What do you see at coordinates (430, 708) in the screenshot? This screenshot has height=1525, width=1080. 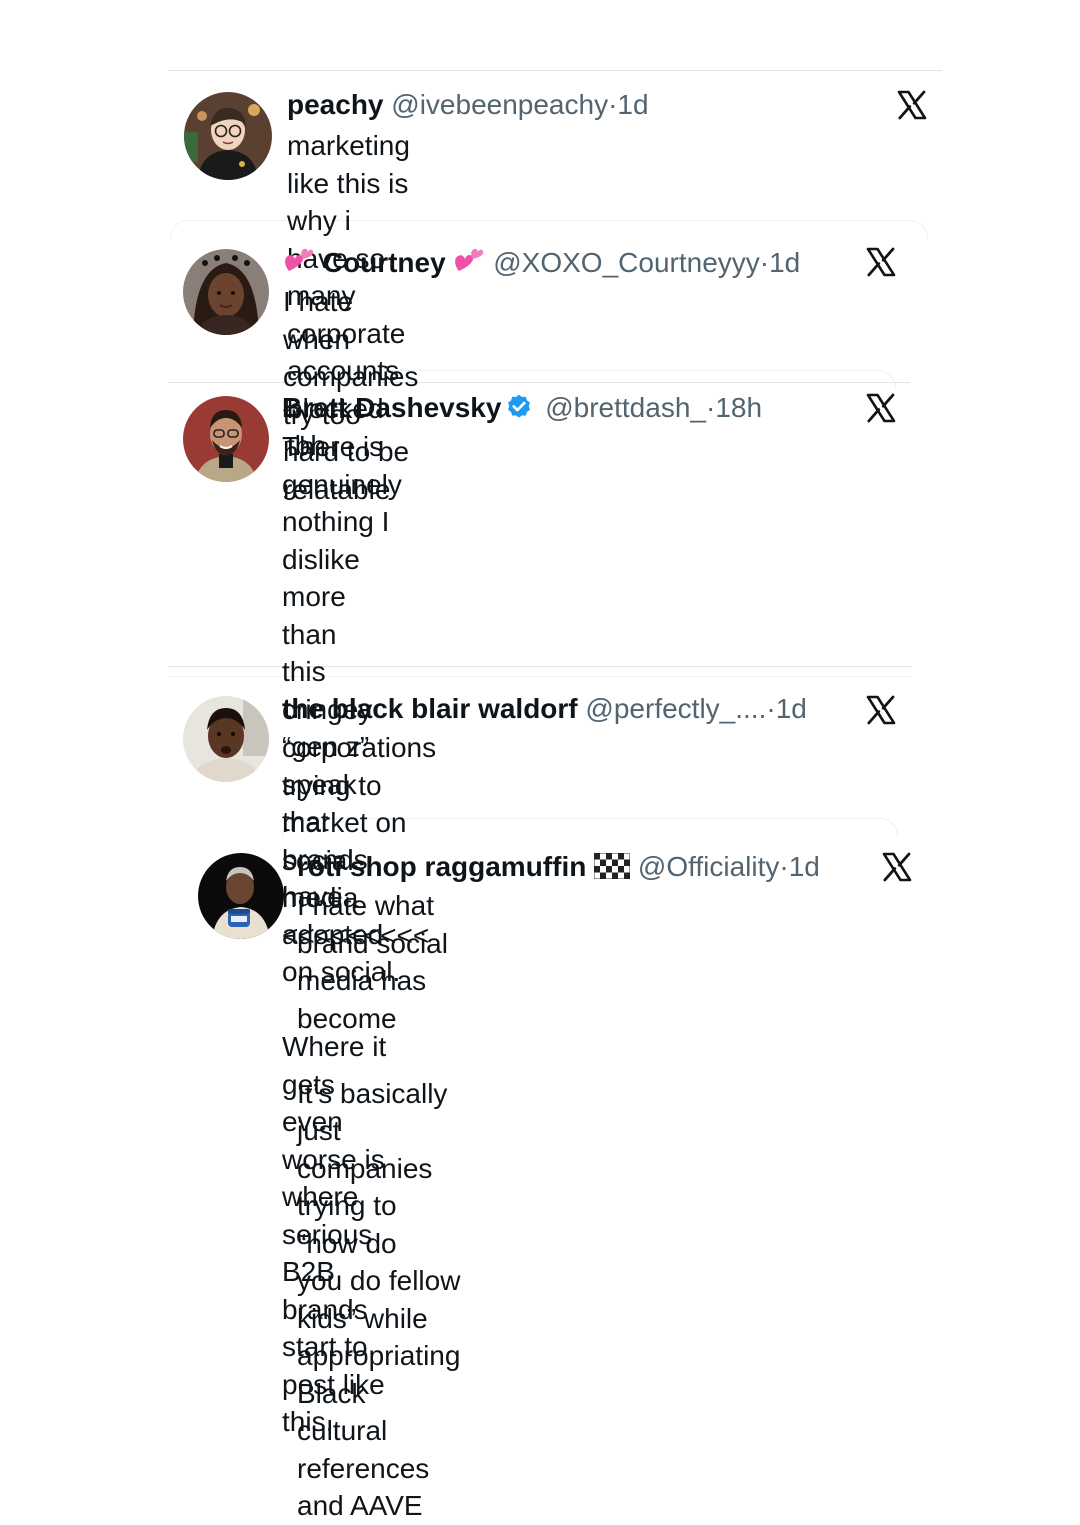 I see `display-name: the black blair waldorf` at bounding box center [430, 708].